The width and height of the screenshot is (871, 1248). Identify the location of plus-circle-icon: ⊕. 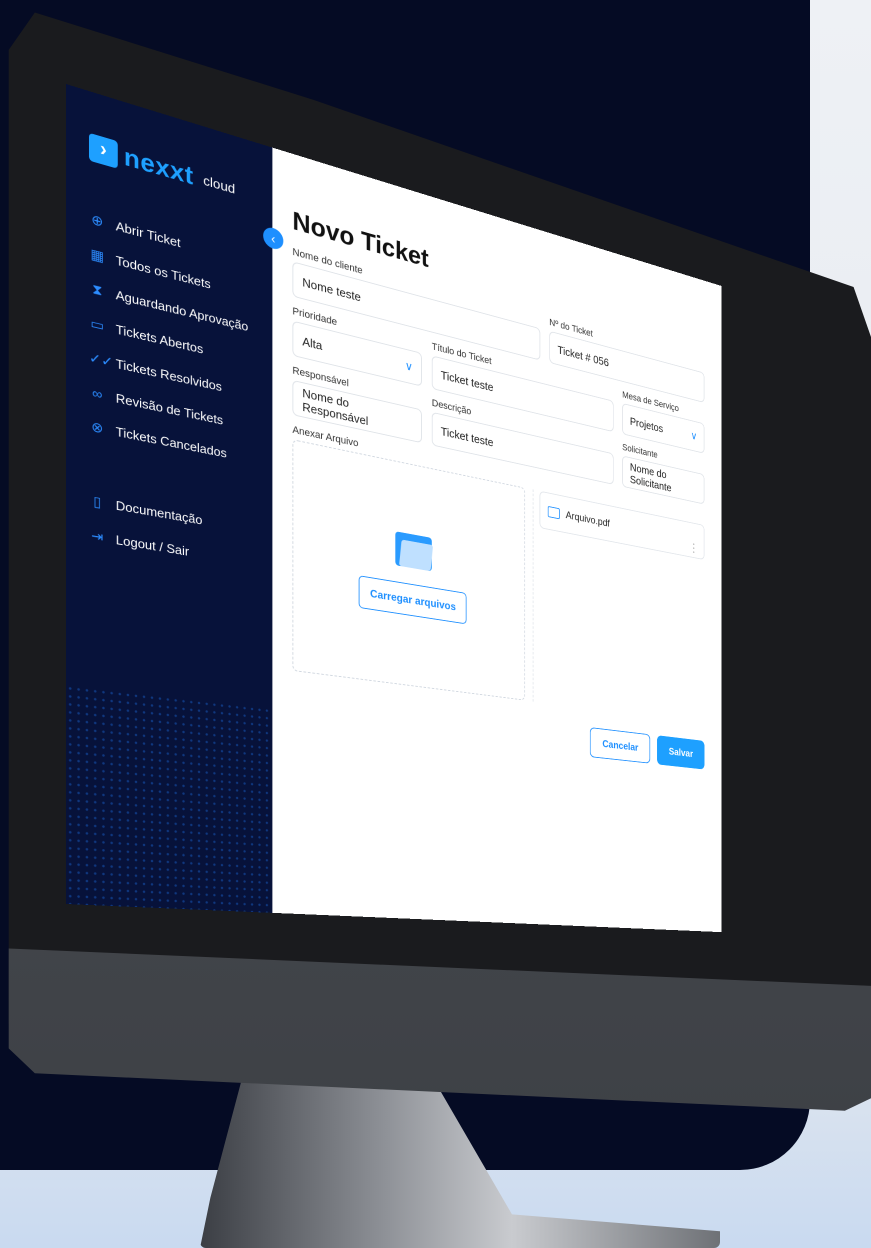
(97, 220).